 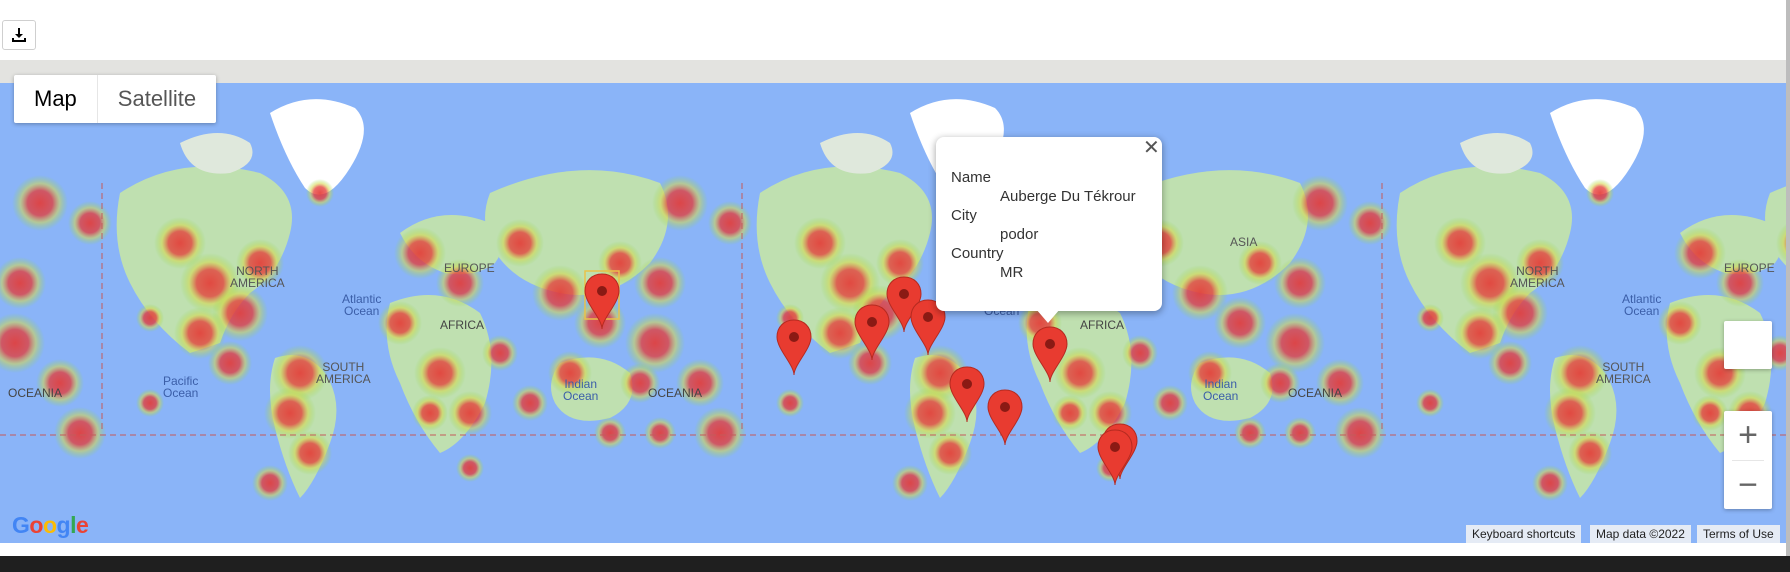 I want to click on download-button, so click(x=19, y=35).